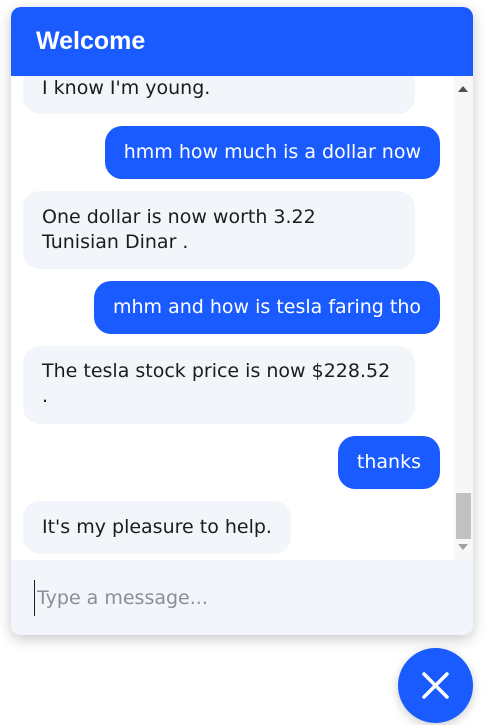  I want to click on scroll-down-arrow-icon, so click(463, 547).